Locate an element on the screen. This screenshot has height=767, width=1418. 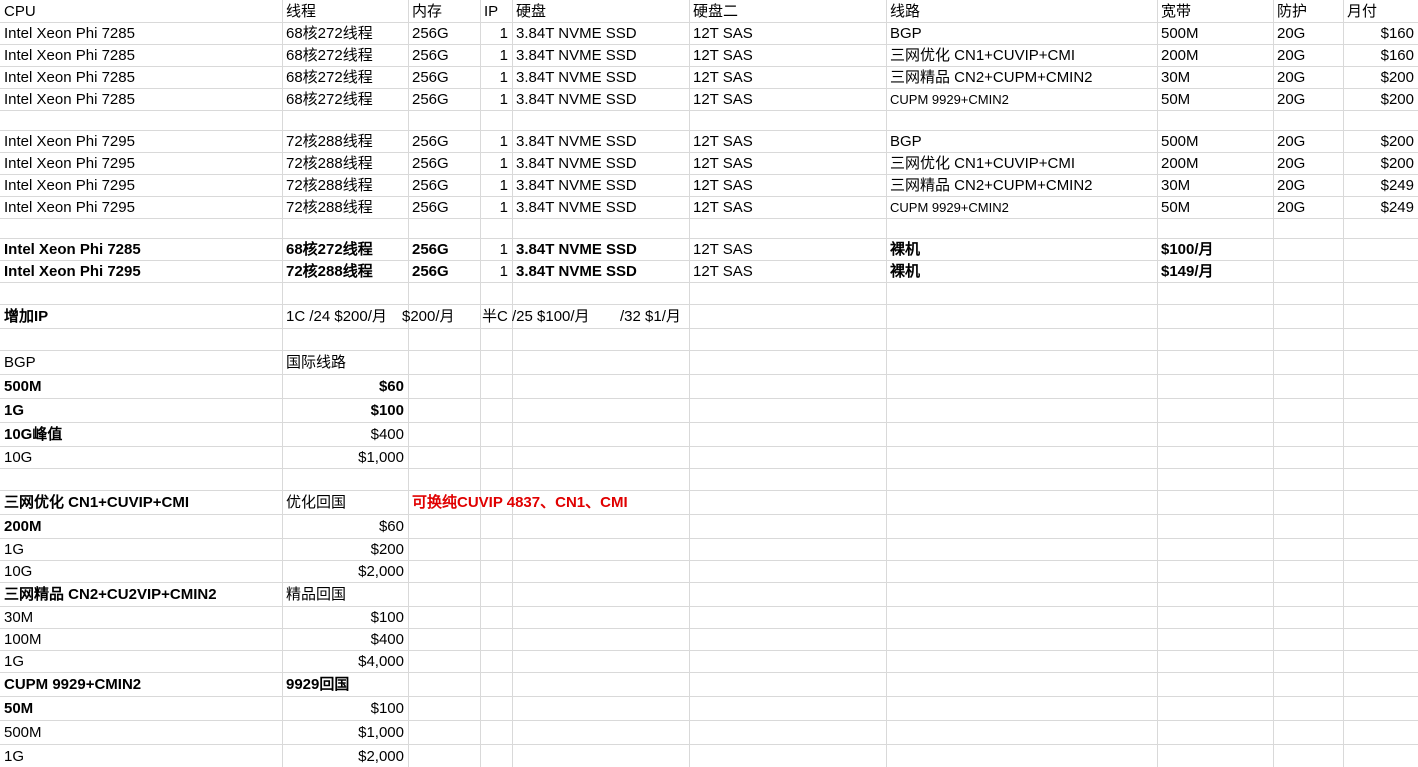
sheet-cell-r12-c2: 256G is located at coordinates (444, 272).